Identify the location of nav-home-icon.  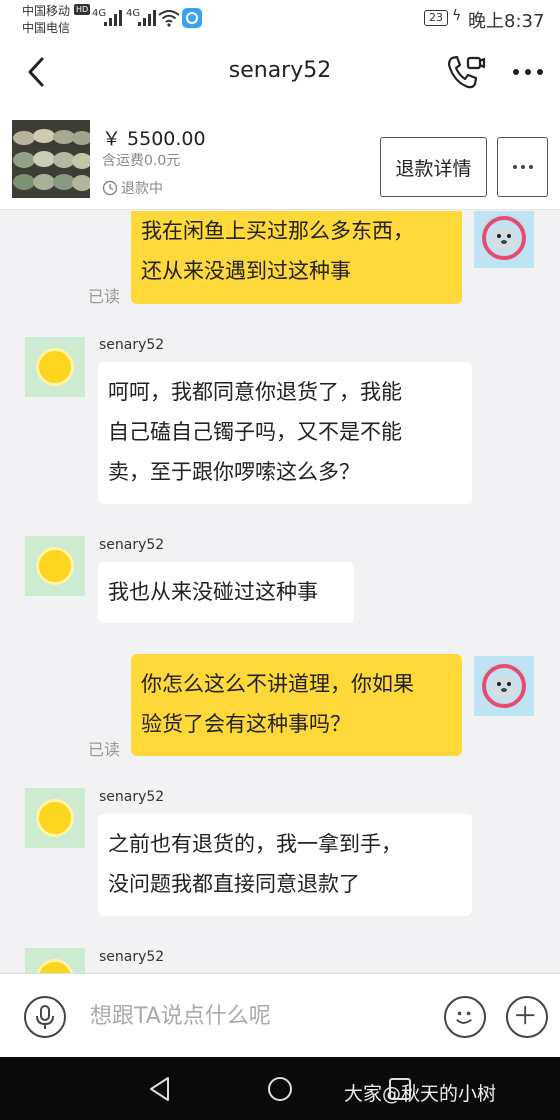
(280, 1089).